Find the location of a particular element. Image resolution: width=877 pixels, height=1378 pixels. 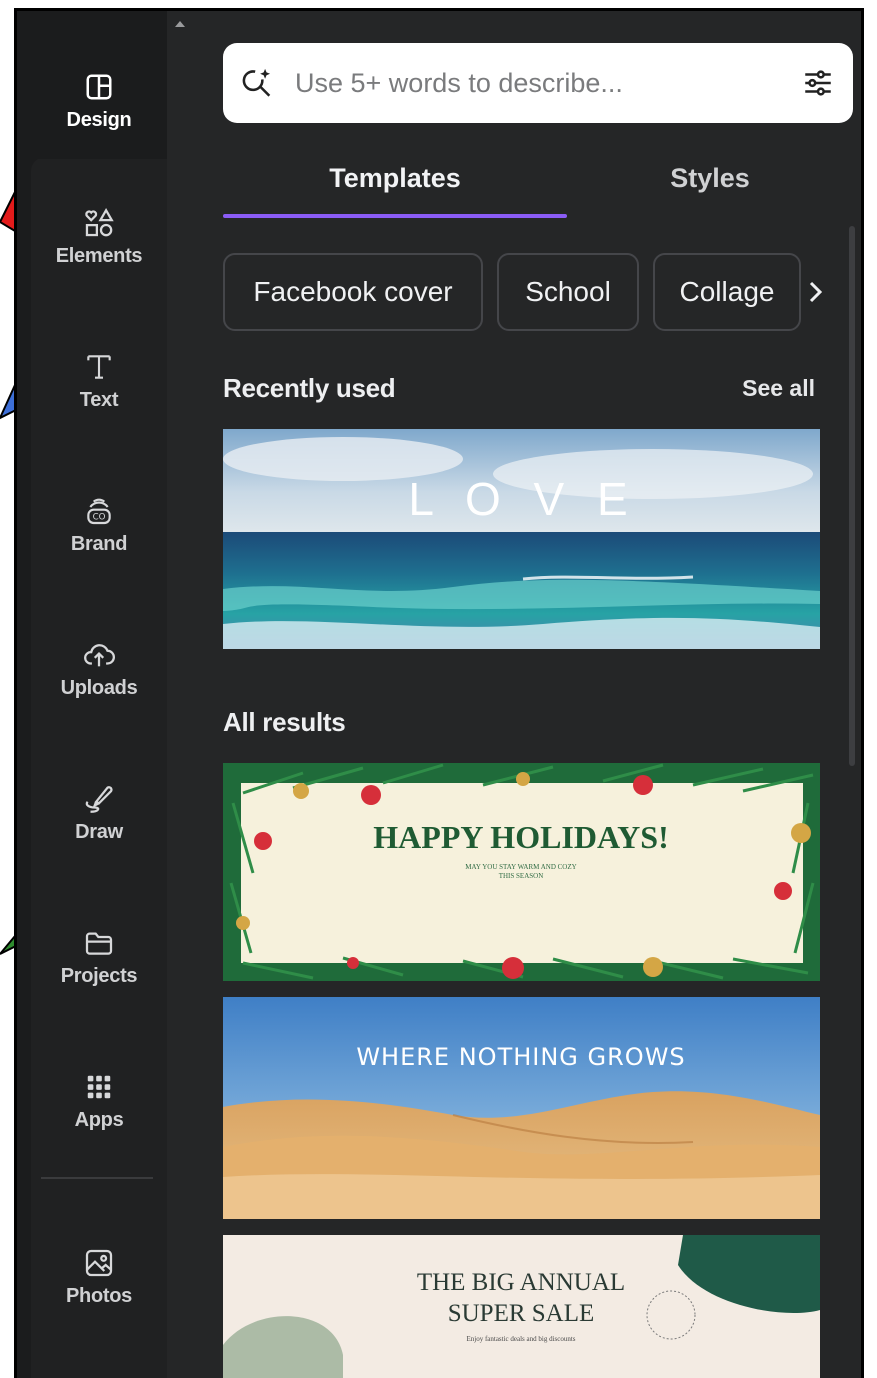

image-icon is located at coordinates (99, 1263).